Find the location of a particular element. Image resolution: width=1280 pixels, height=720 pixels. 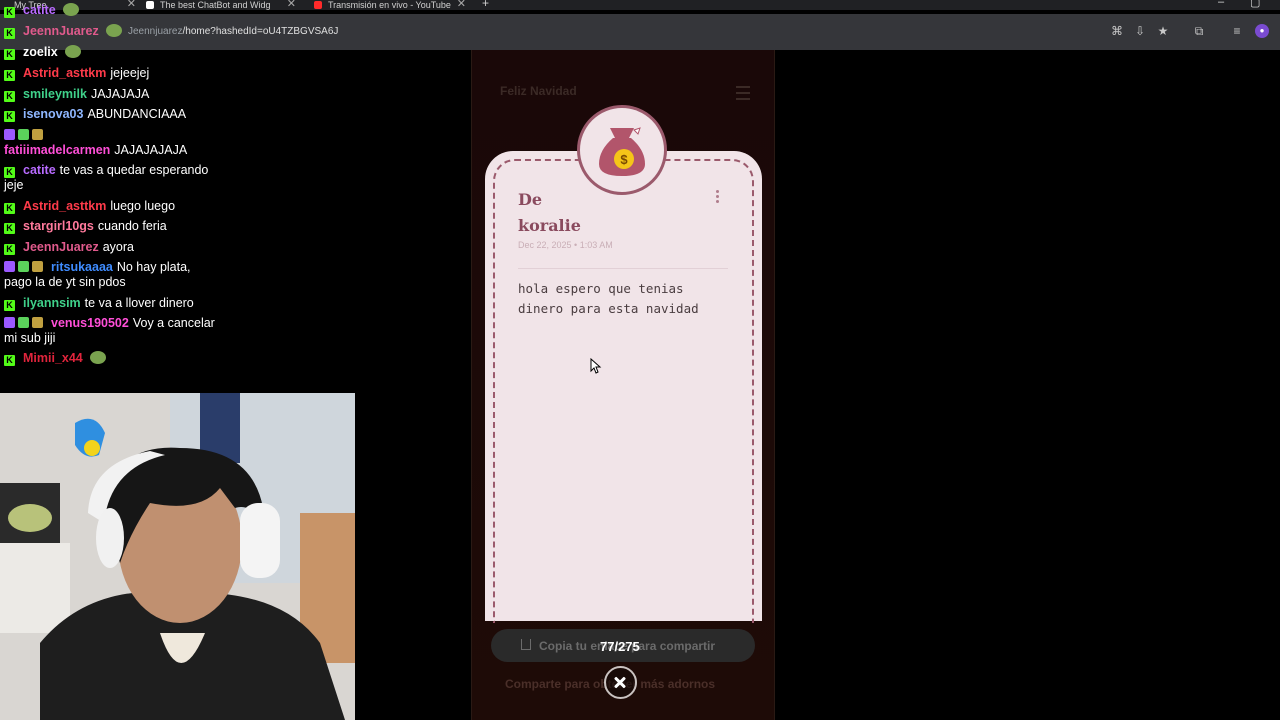

chat-text: cuando feria is located at coordinates (132, 226).